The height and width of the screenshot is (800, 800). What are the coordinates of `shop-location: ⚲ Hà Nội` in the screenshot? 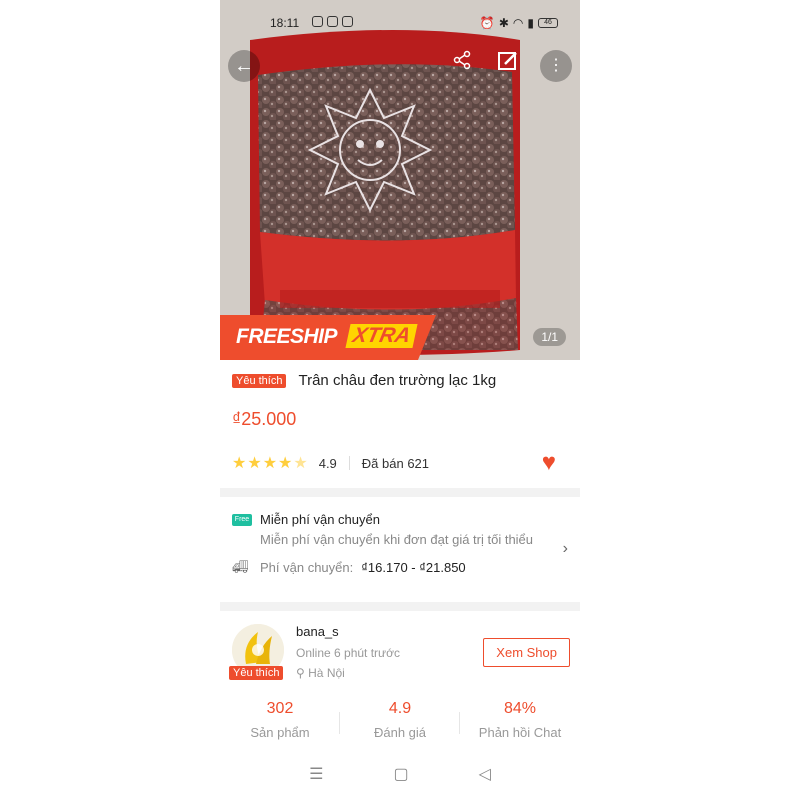 It's located at (320, 673).